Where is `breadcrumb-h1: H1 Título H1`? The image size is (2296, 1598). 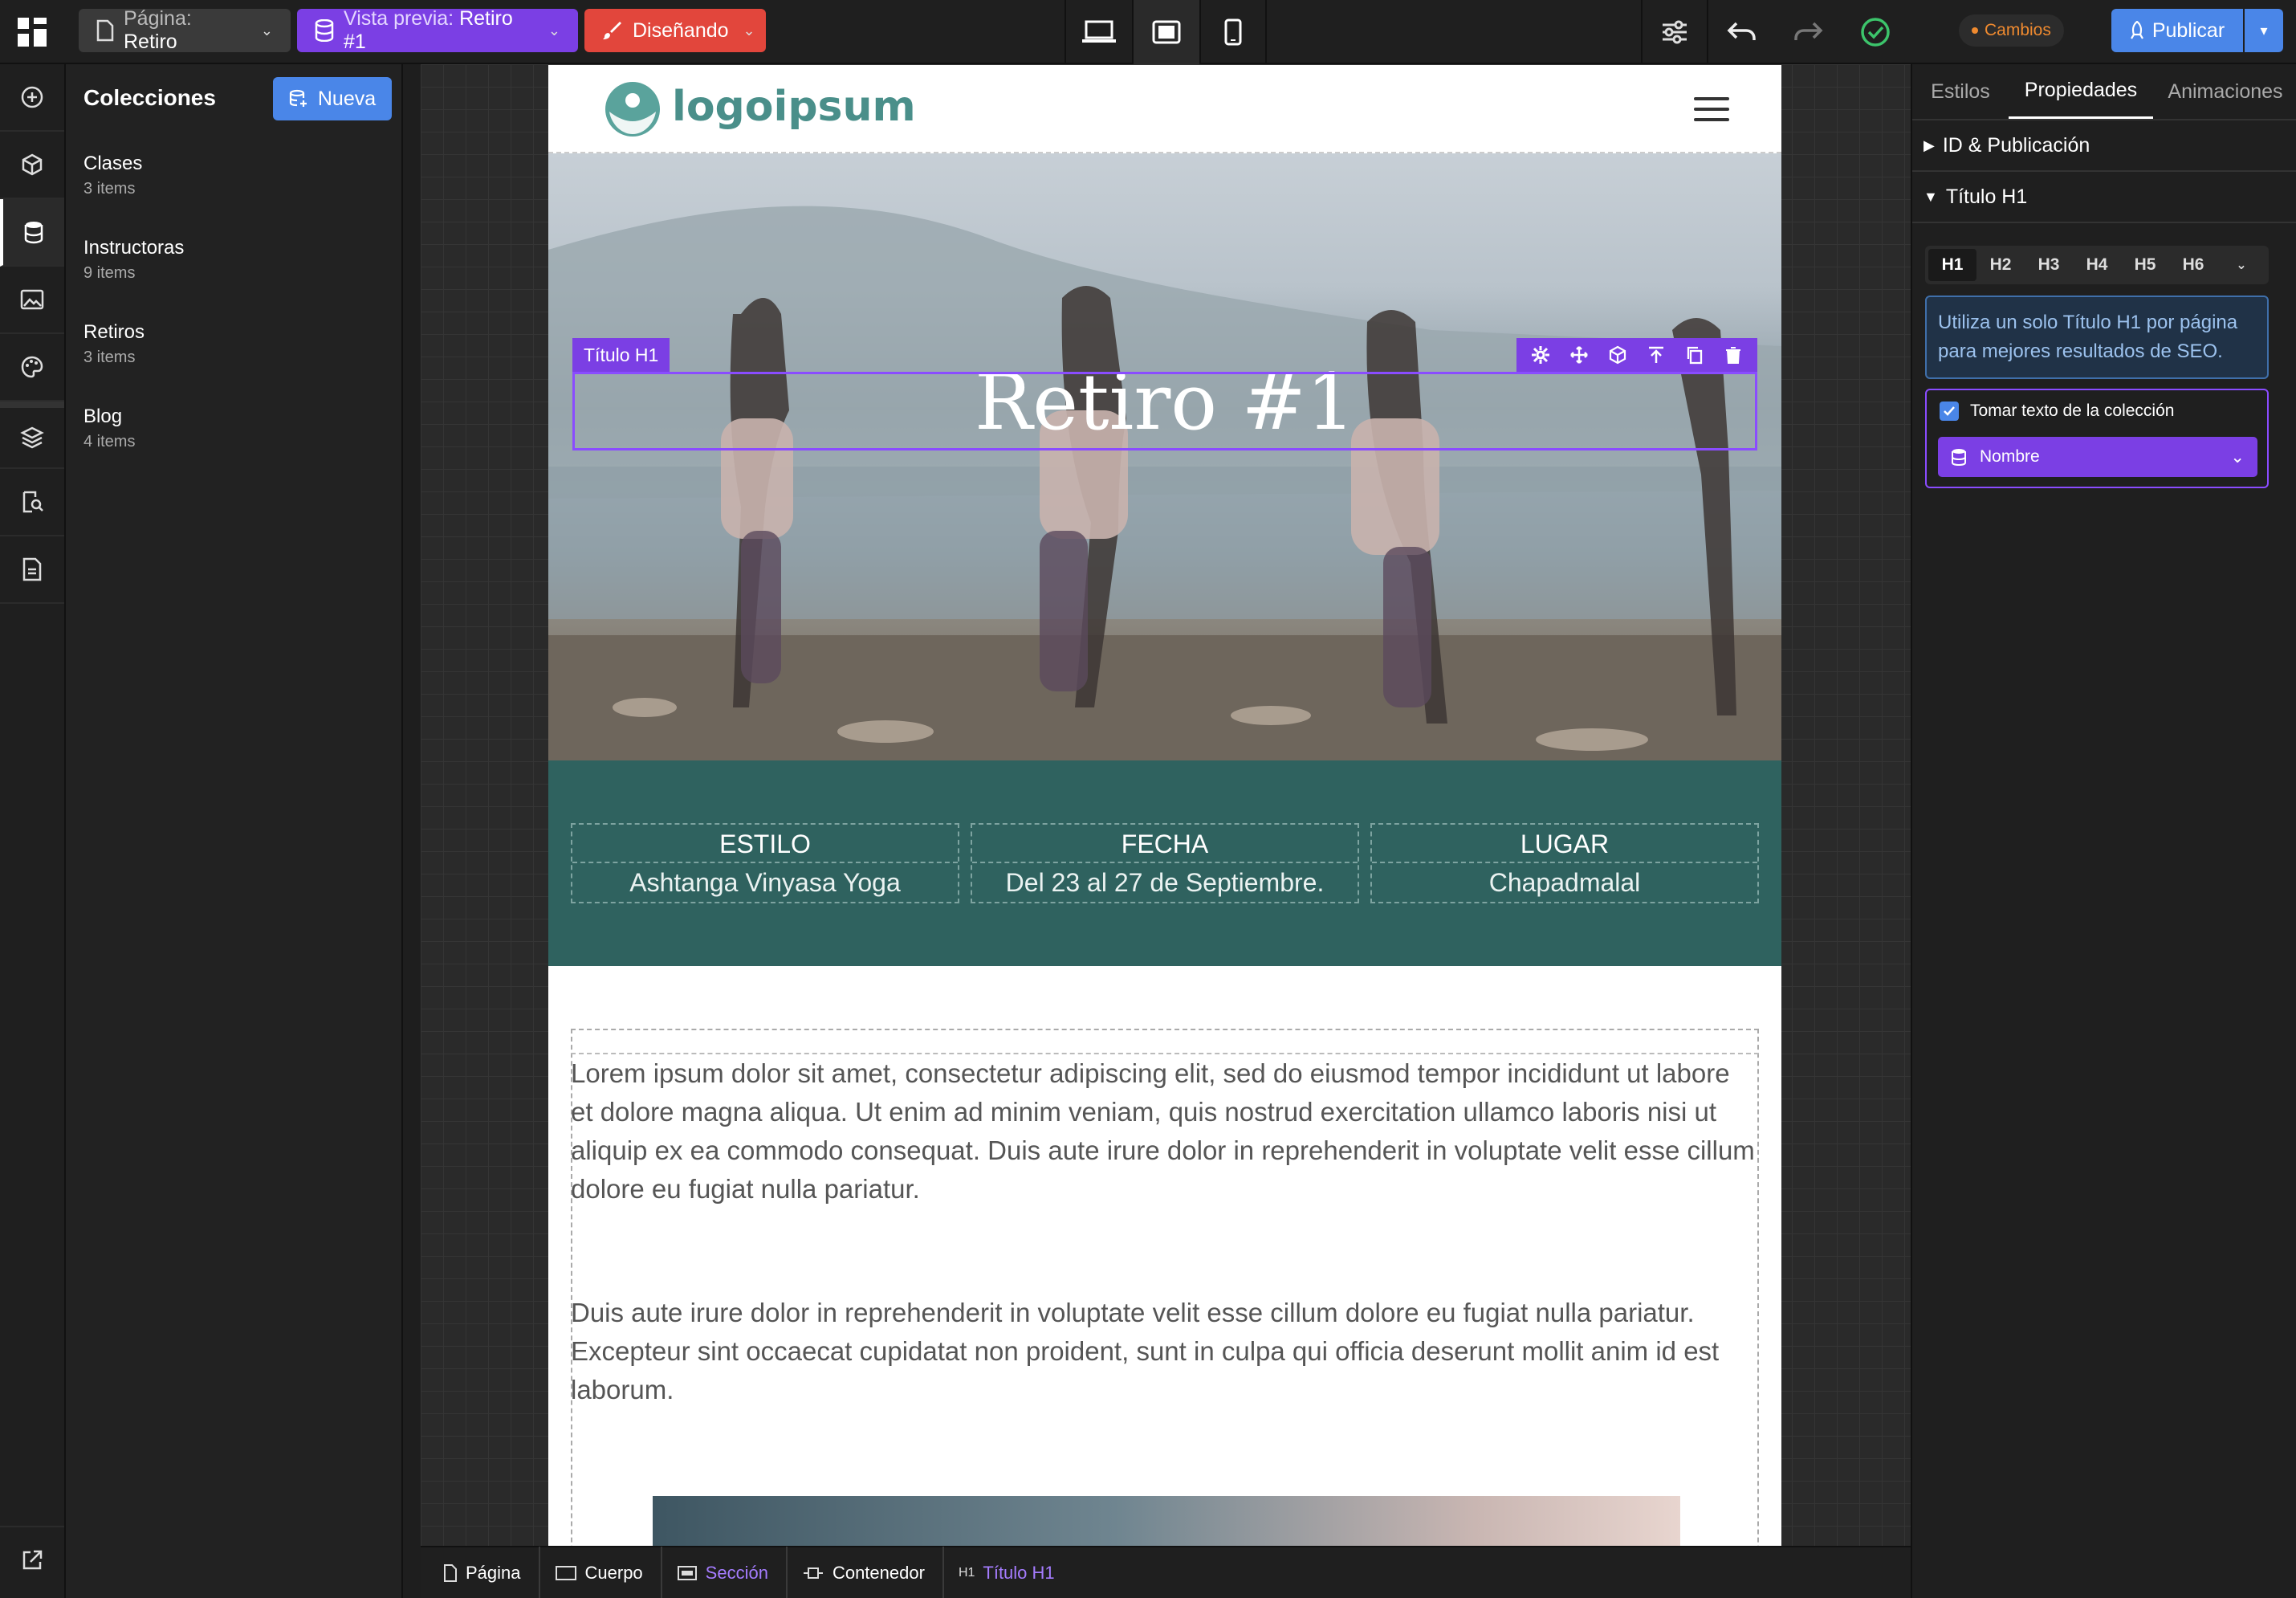
breadcrumb-h1: H1 Título H1 is located at coordinates (1016, 1572).